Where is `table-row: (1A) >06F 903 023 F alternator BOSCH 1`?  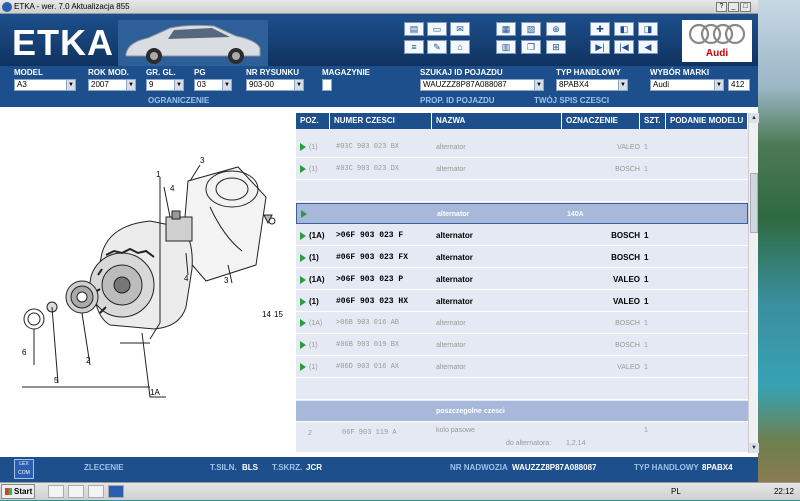 table-row: (1A) >06F 903 023 F alternator BOSCH 1 is located at coordinates (522, 235).